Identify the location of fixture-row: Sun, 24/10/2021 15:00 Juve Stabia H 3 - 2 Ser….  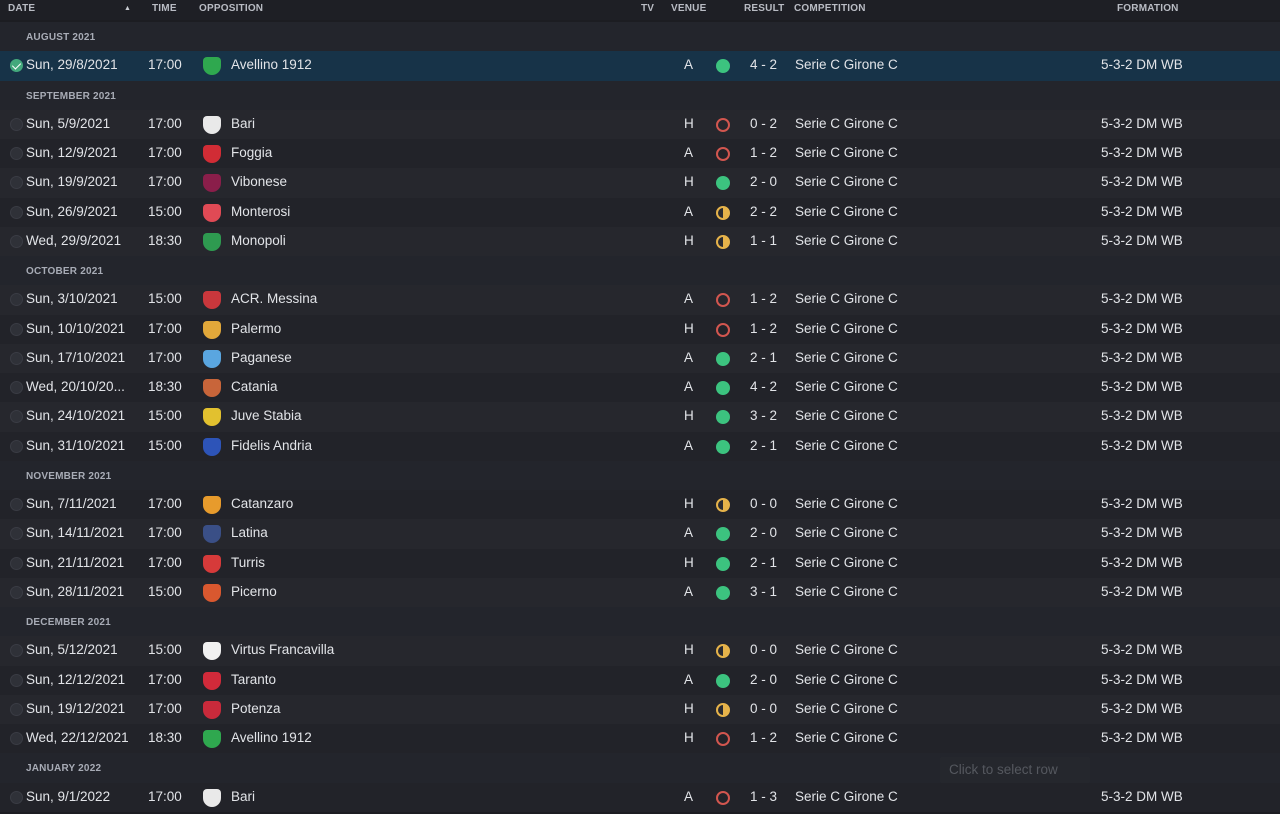
(640, 417).